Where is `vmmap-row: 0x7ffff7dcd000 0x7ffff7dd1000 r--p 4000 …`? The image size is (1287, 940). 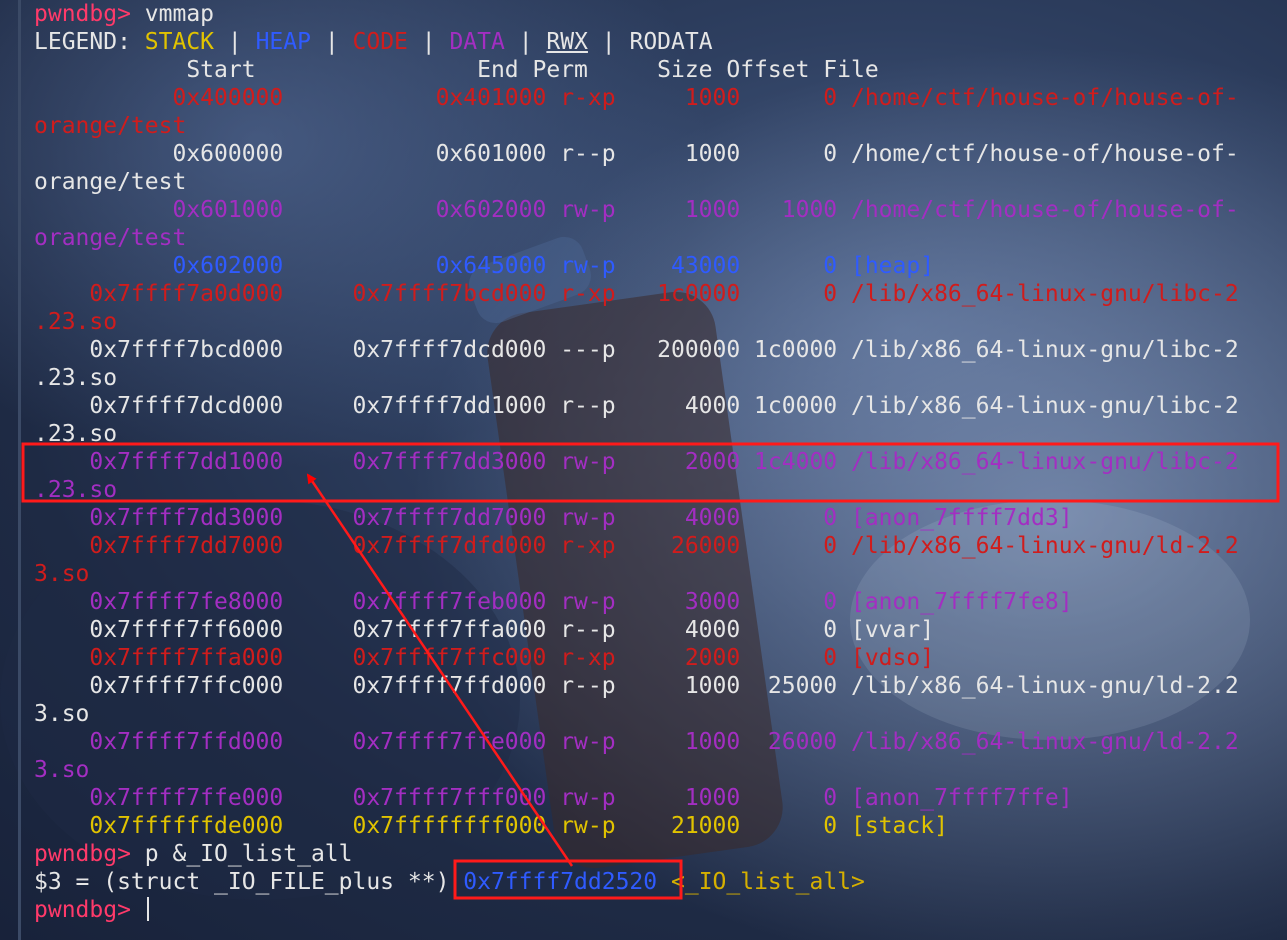
vmmap-row: 0x7ffff7dcd000 0x7ffff7dd1000 r--p 4000 … is located at coordinates (636, 406).